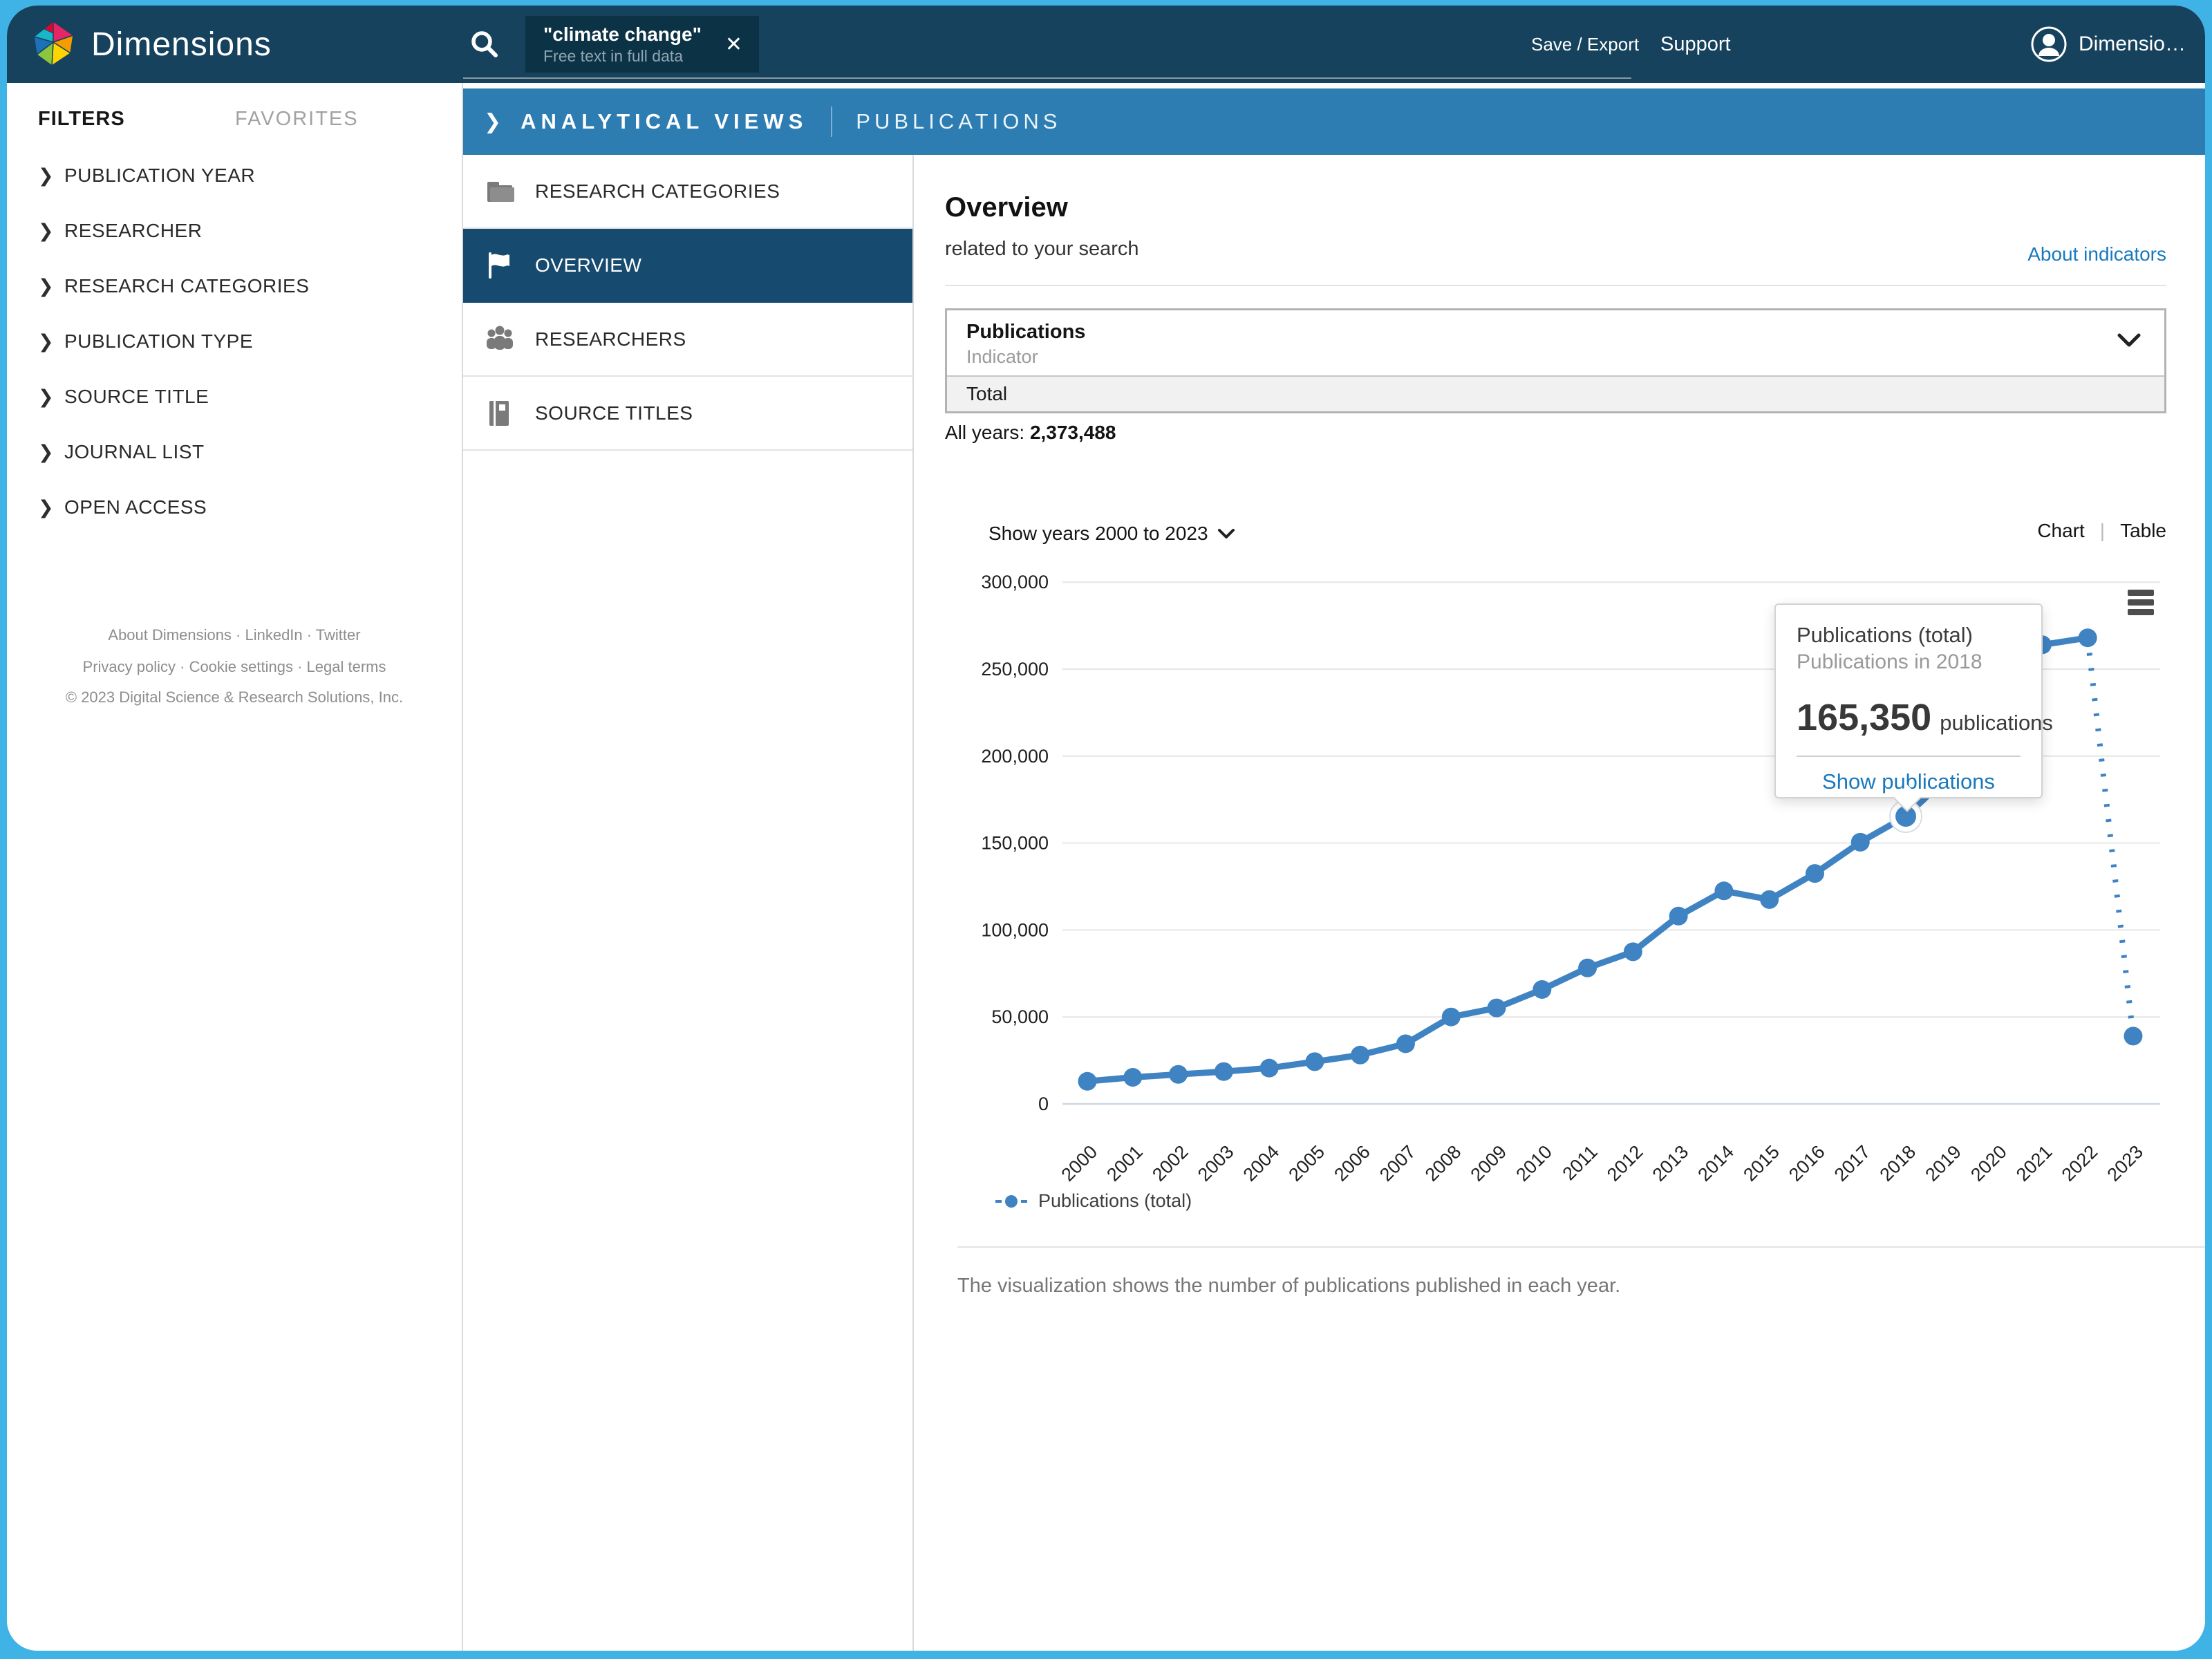 This screenshot has width=2212, height=1659. What do you see at coordinates (181, 44) in the screenshot?
I see `brand-name: Dimensions` at bounding box center [181, 44].